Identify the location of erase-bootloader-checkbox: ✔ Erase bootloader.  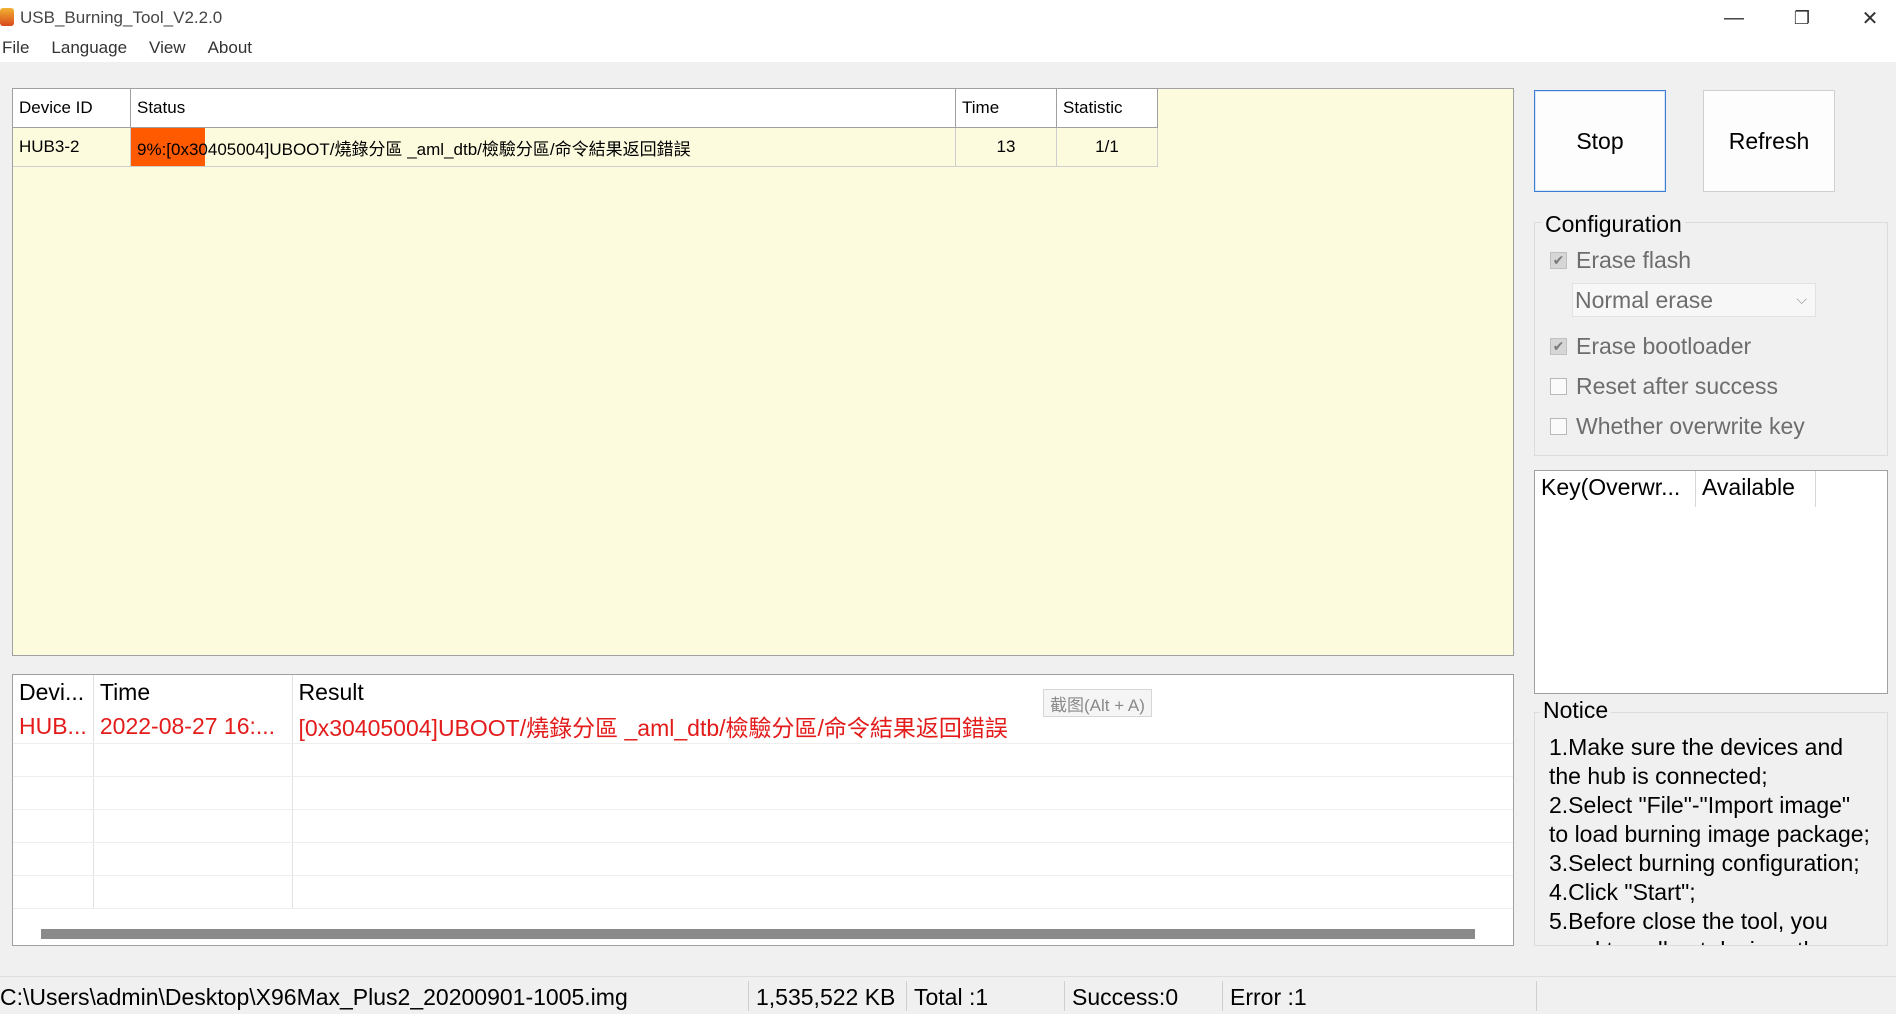
(1650, 346).